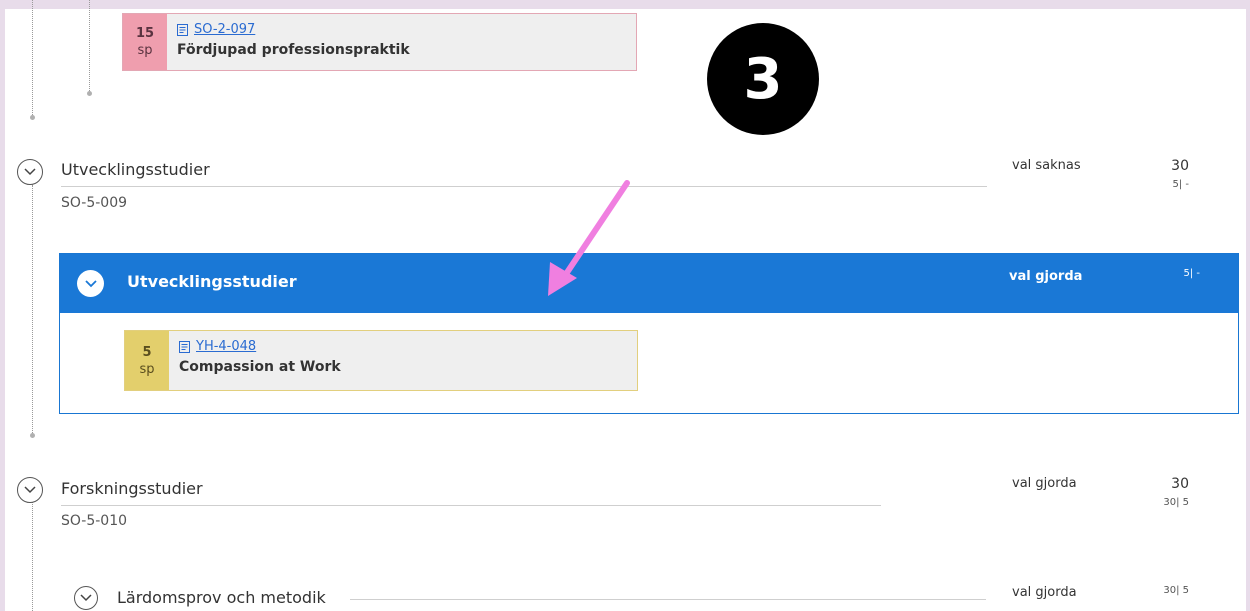  Describe the element at coordinates (212, 281) in the screenshot. I see `selected-group-title: Utvecklingsstudier` at that location.